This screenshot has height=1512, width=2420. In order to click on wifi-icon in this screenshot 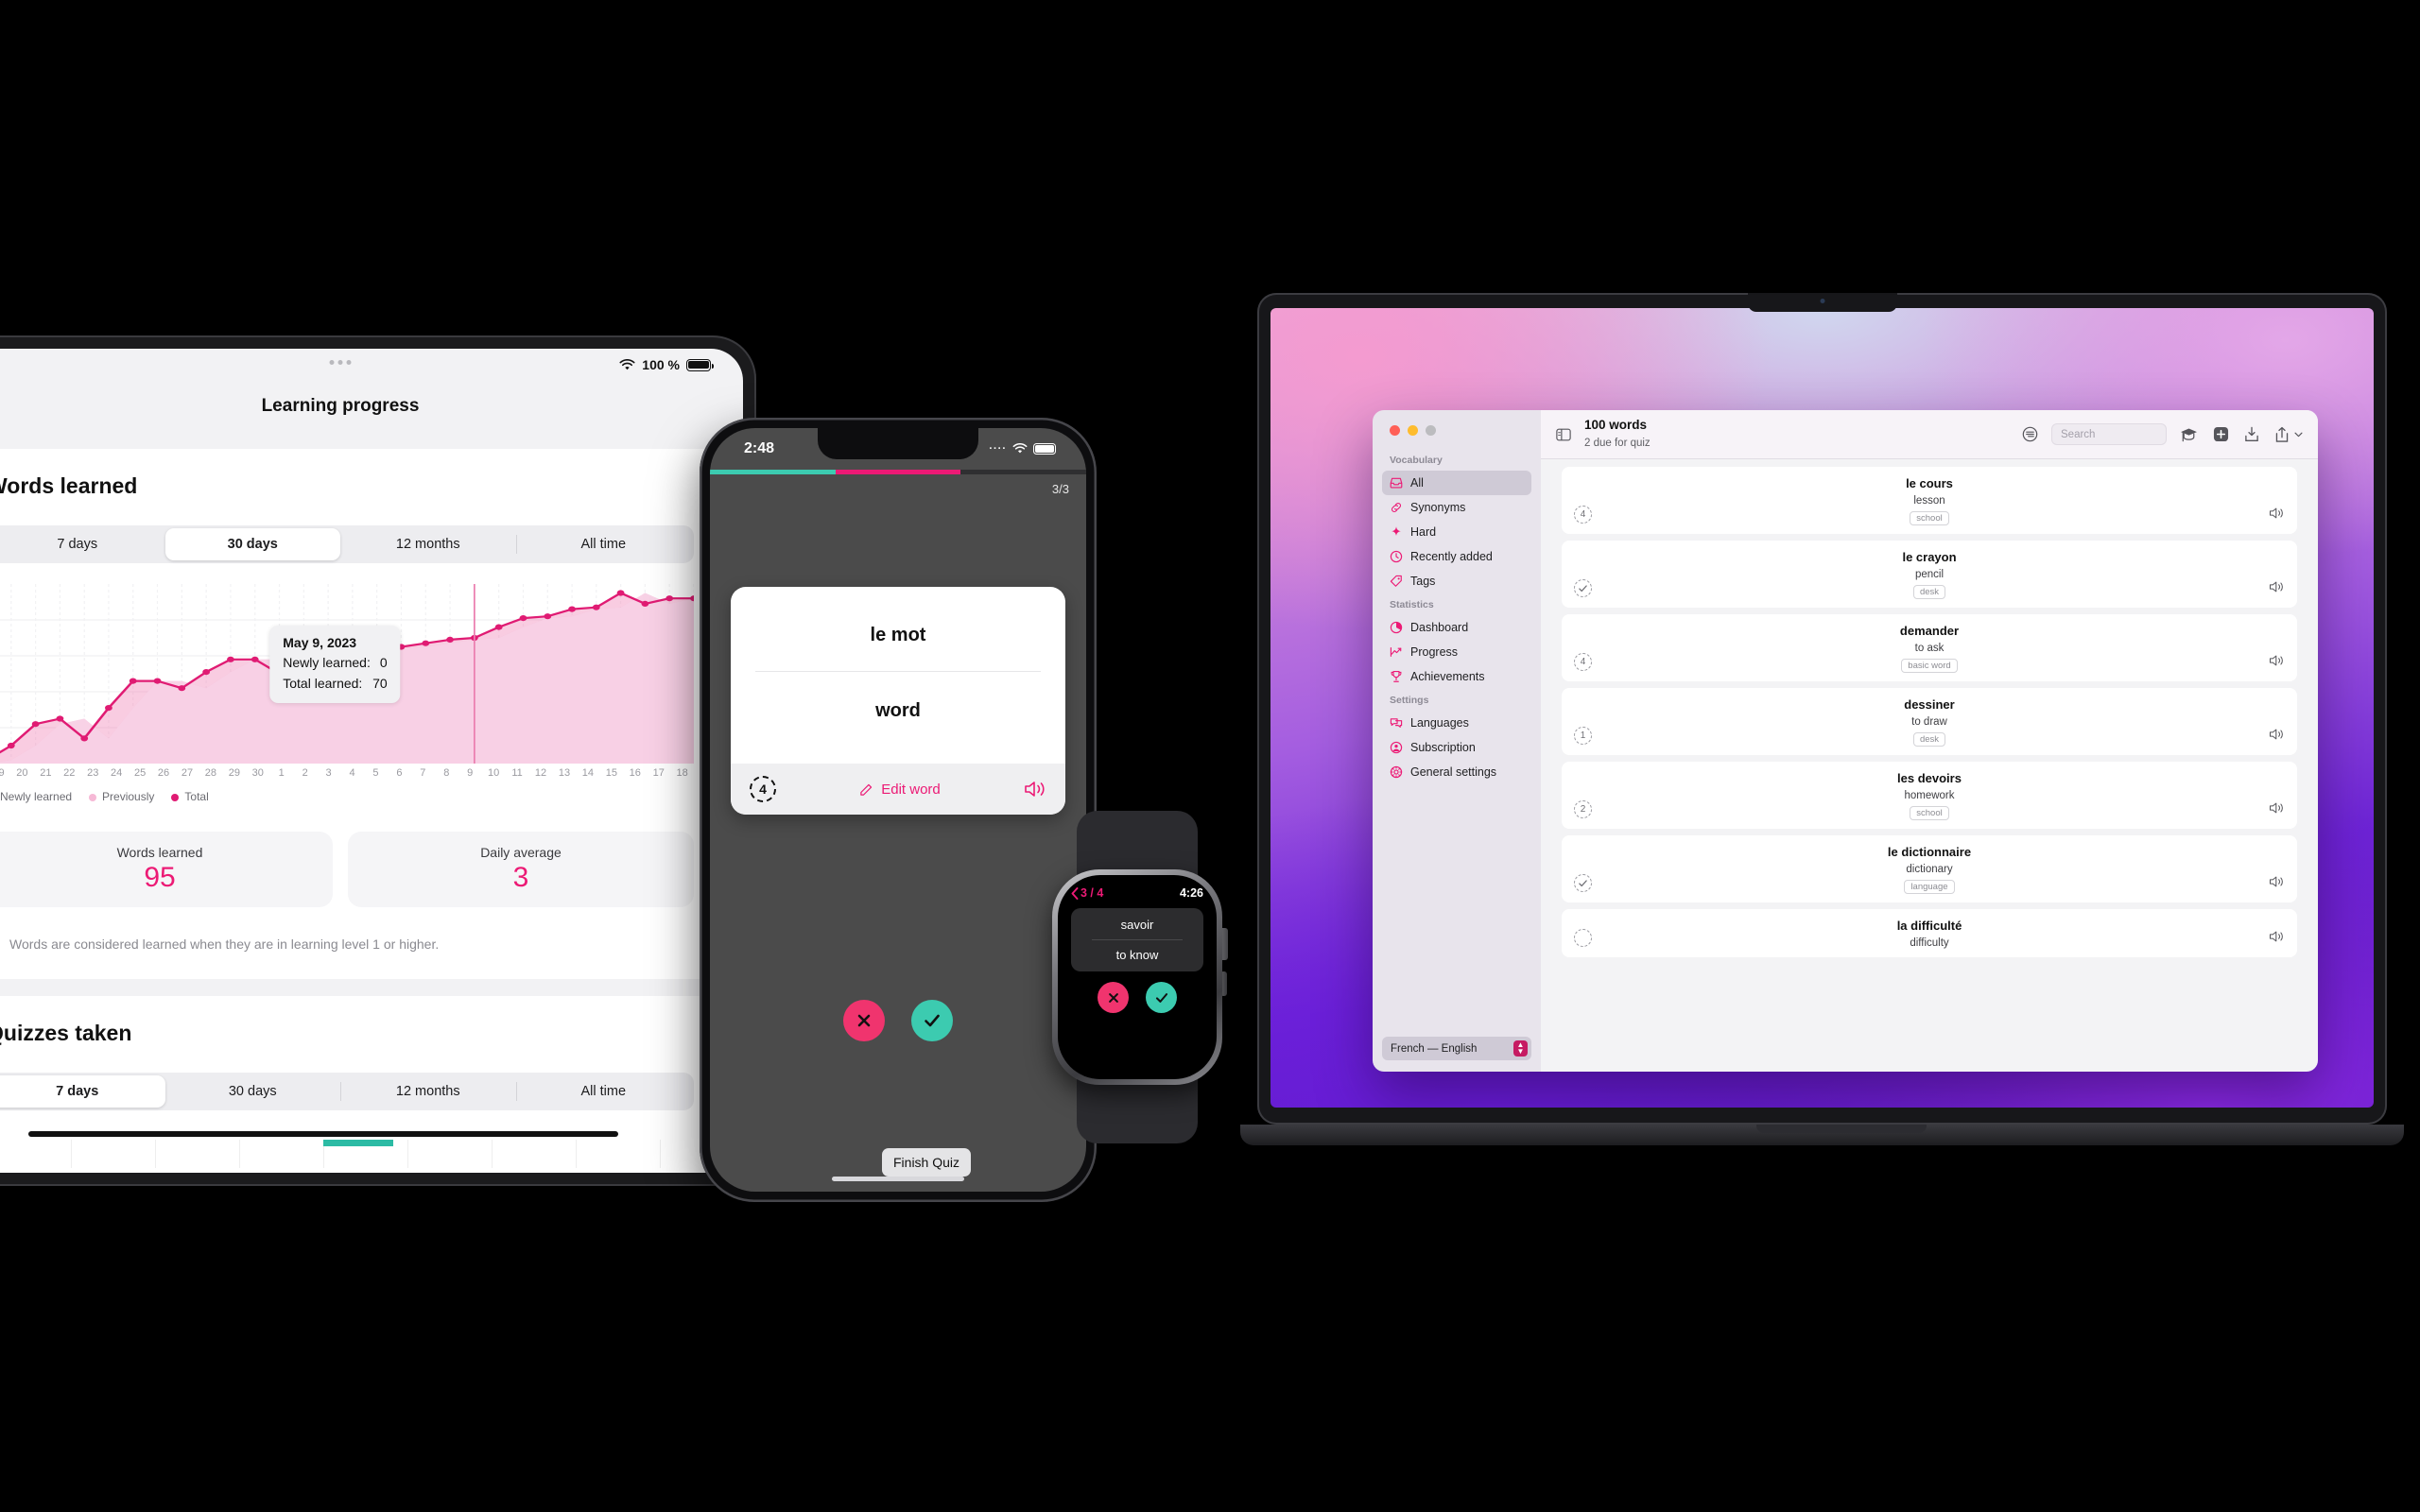, I will do `click(627, 363)`.